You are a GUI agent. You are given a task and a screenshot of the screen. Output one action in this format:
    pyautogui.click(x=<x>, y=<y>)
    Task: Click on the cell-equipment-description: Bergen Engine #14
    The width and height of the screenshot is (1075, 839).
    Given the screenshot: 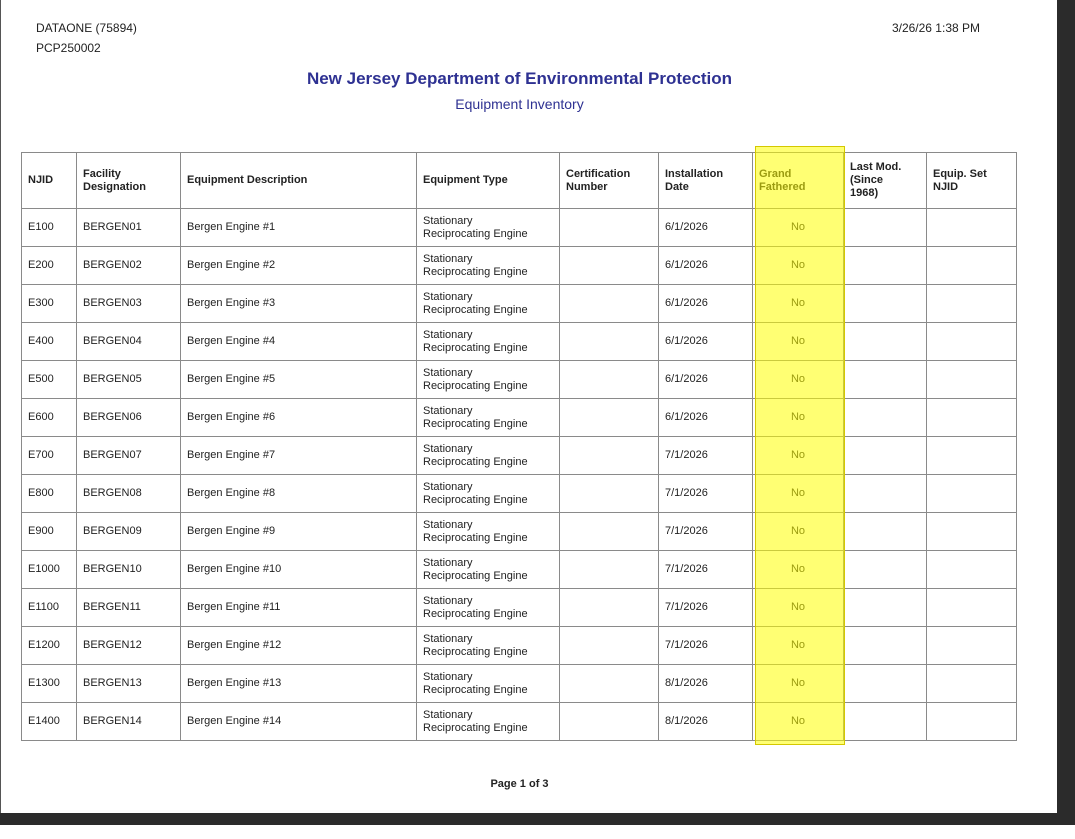 What is the action you would take?
    pyautogui.click(x=298, y=721)
    